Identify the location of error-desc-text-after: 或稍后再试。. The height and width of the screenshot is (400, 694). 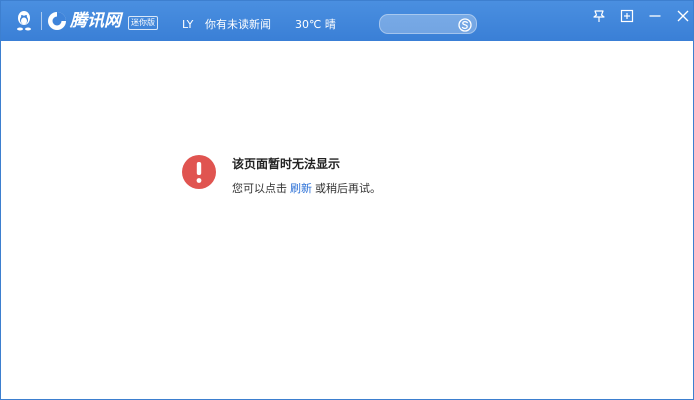
(348, 188).